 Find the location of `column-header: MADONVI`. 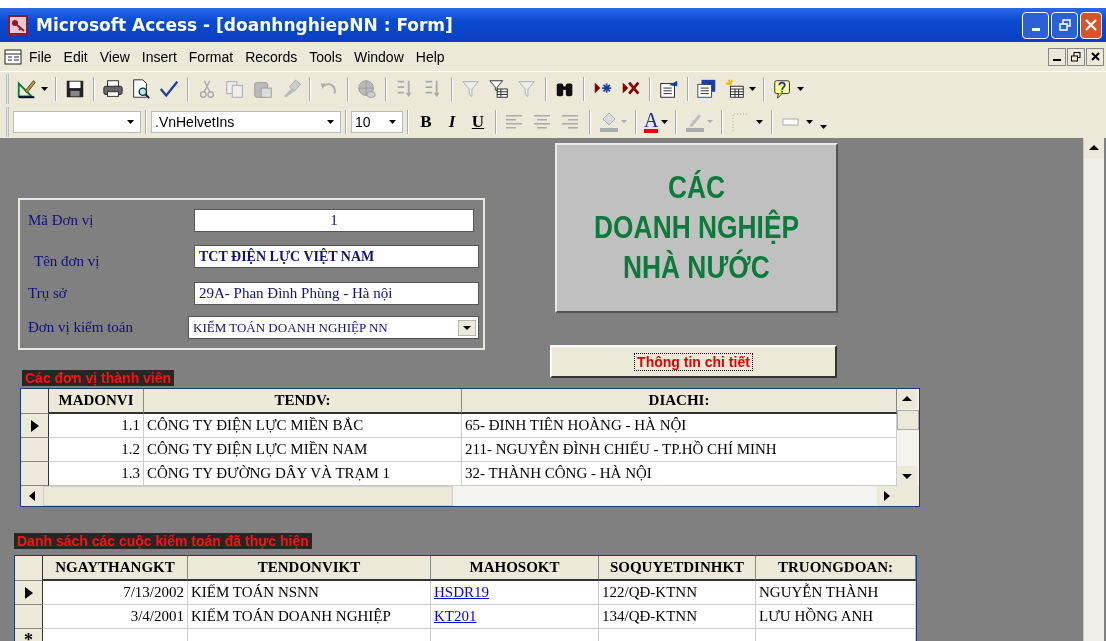

column-header: MADONVI is located at coordinates (96, 401).